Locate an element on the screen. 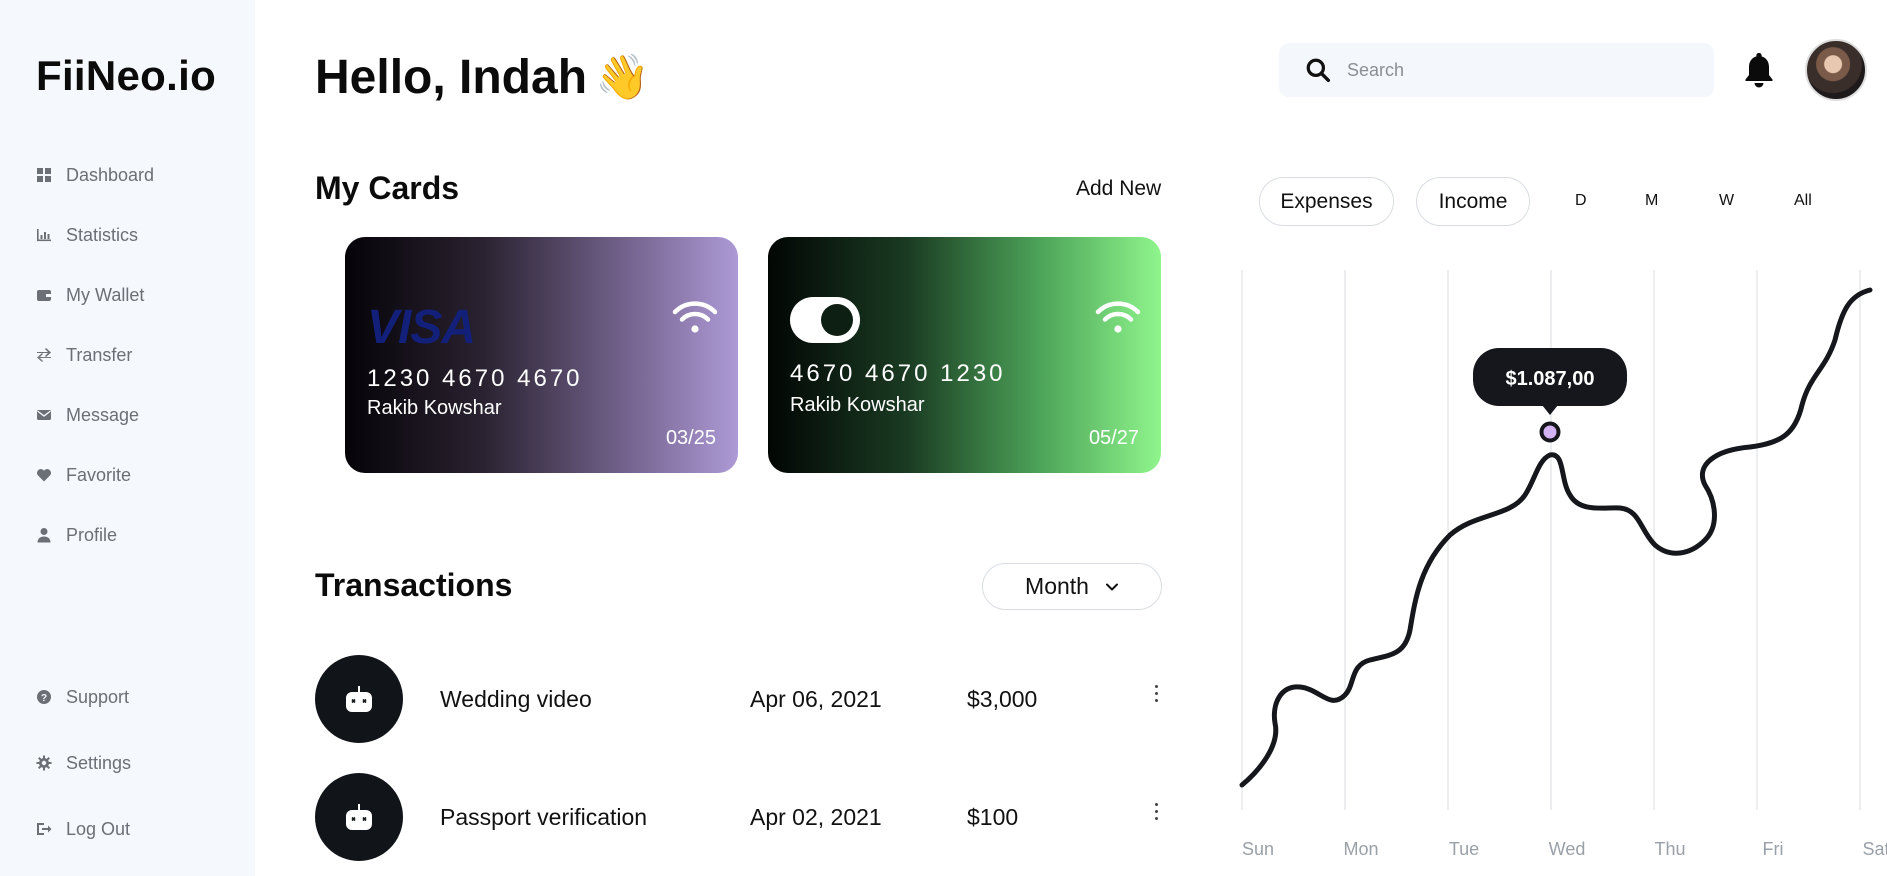 The width and height of the screenshot is (1887, 876). sidebar-item-label: Dashboard is located at coordinates (110, 174).